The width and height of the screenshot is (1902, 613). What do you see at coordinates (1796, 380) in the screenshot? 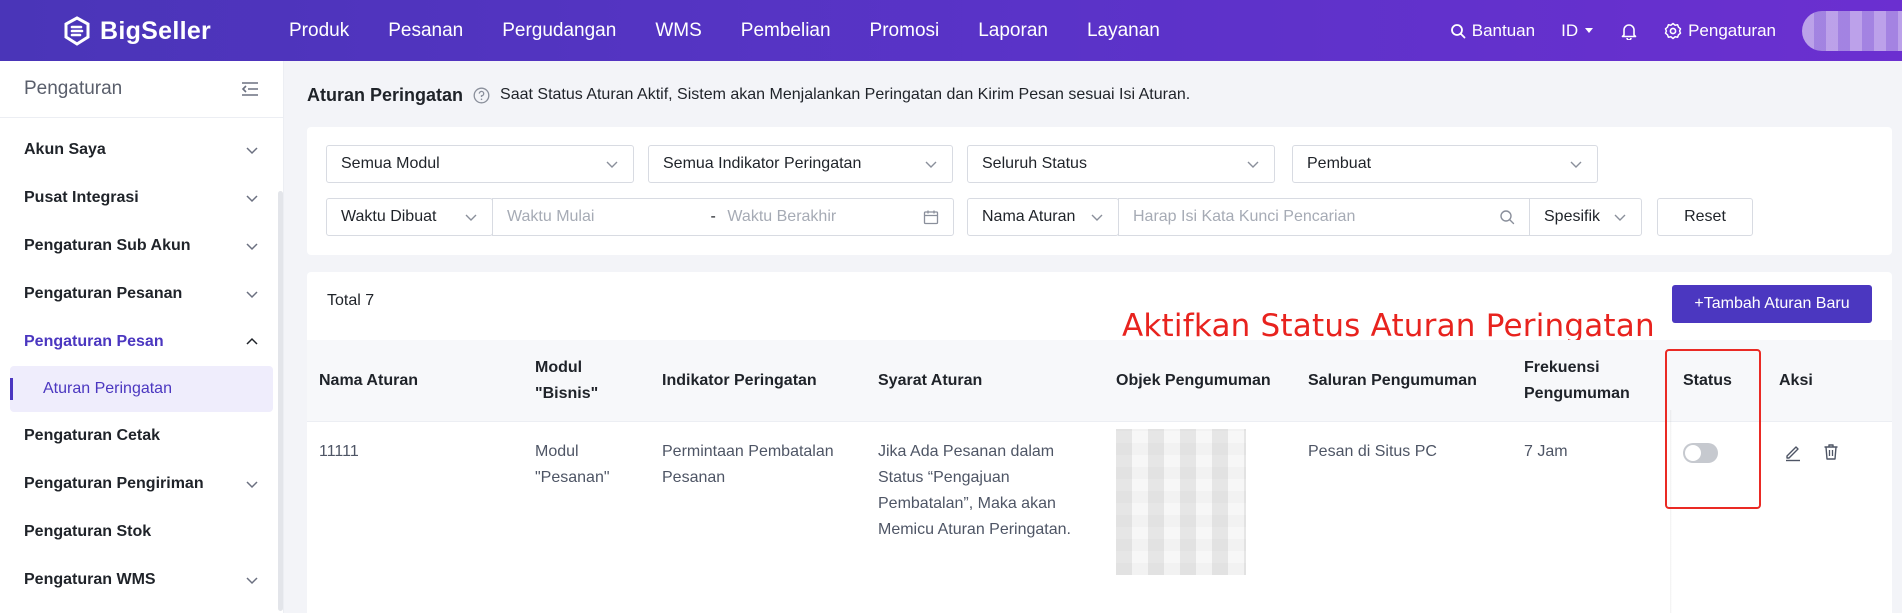
I see `col-actions-header: Aksi` at bounding box center [1796, 380].